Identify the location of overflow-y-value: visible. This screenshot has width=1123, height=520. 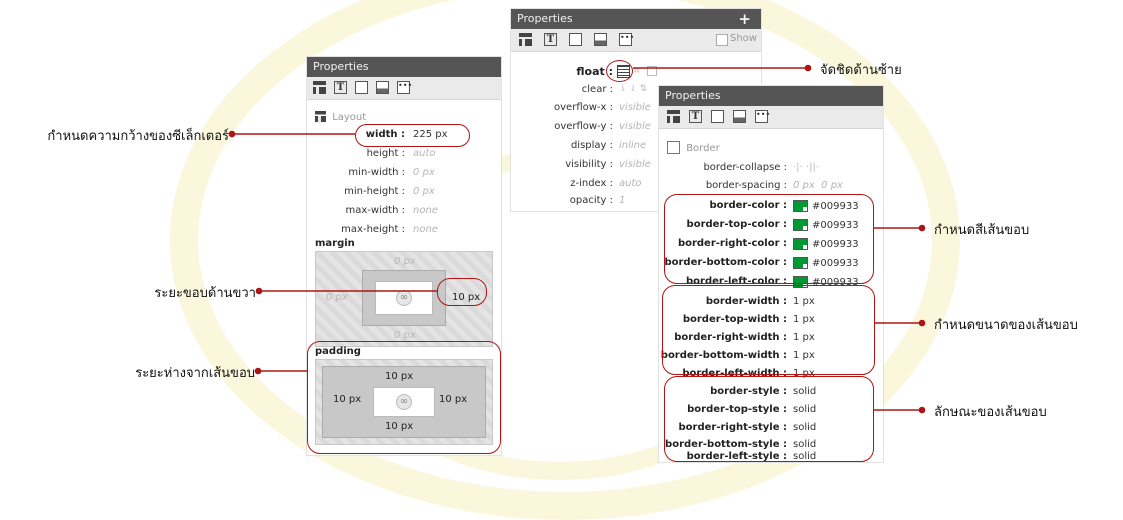
(635, 126).